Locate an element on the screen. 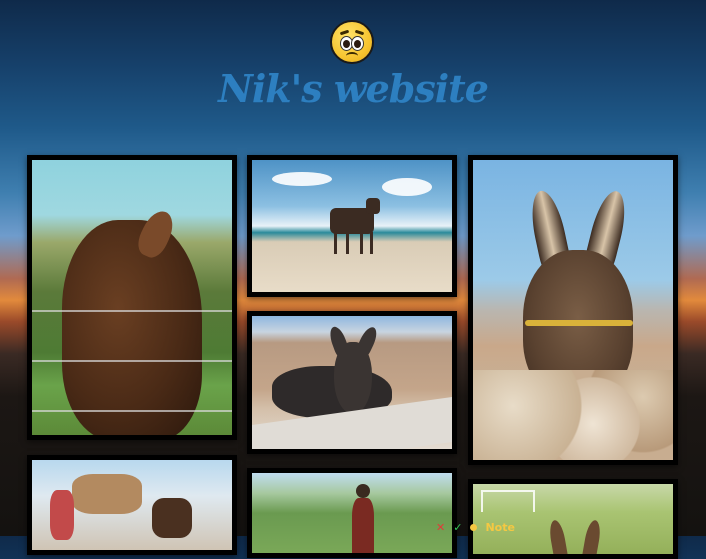 The width and height of the screenshot is (706, 559). gallery-photo-donkey-behind-wall is located at coordinates (352, 382).